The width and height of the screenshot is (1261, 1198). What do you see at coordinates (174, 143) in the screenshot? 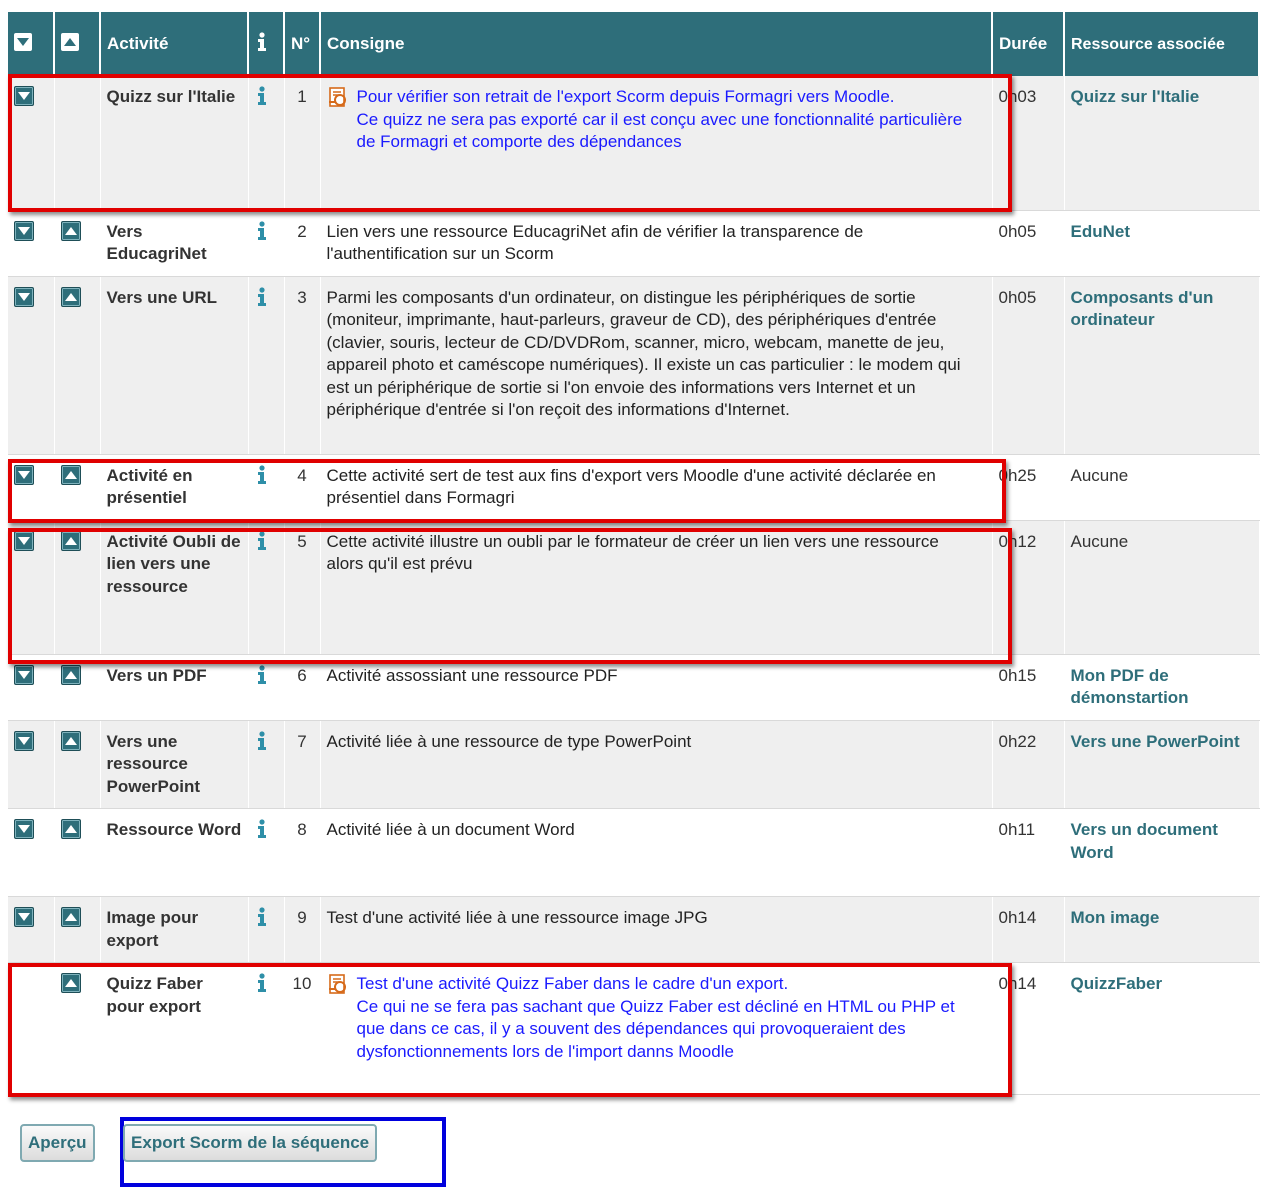
I see `activity-name: Quizz sur l'Italie` at bounding box center [174, 143].